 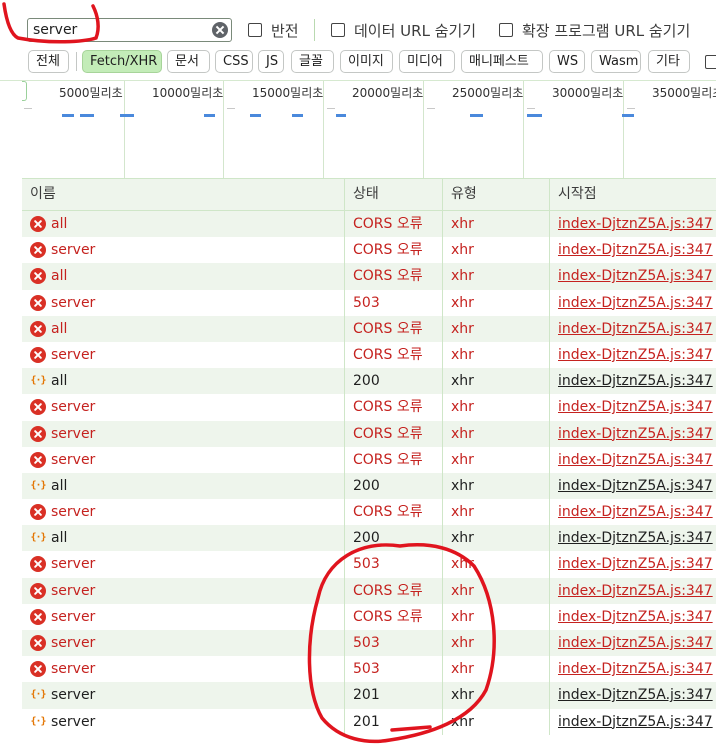 What do you see at coordinates (183, 195) in the screenshot?
I see `column-header-name: 이름` at bounding box center [183, 195].